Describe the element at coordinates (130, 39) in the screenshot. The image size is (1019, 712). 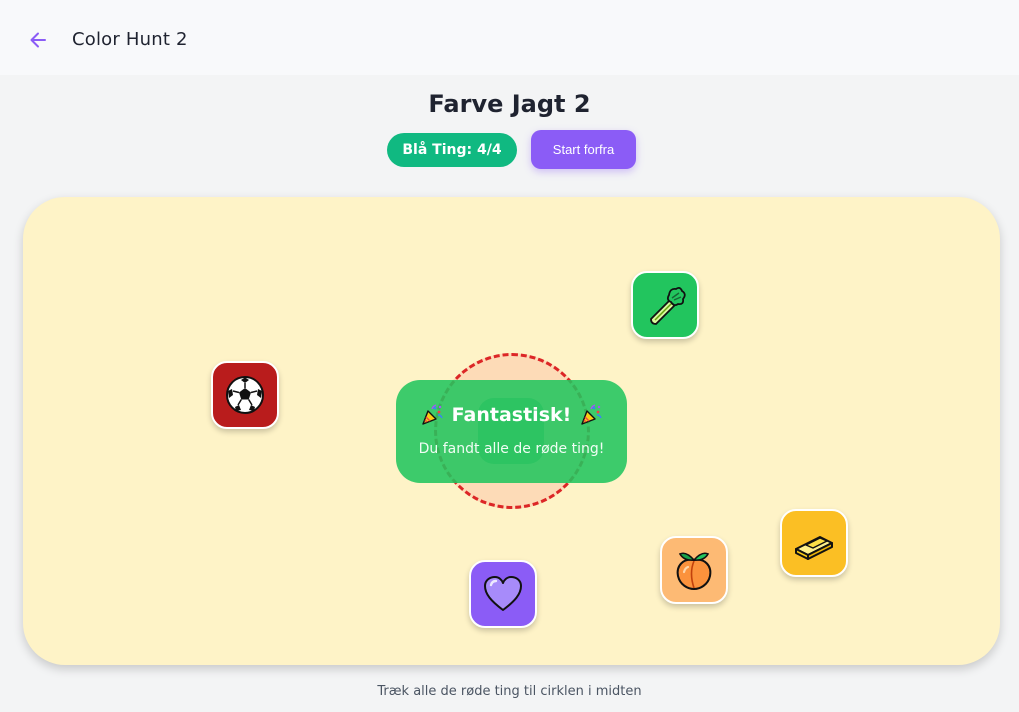
I see `app-title: Color Hunt 2` at that location.